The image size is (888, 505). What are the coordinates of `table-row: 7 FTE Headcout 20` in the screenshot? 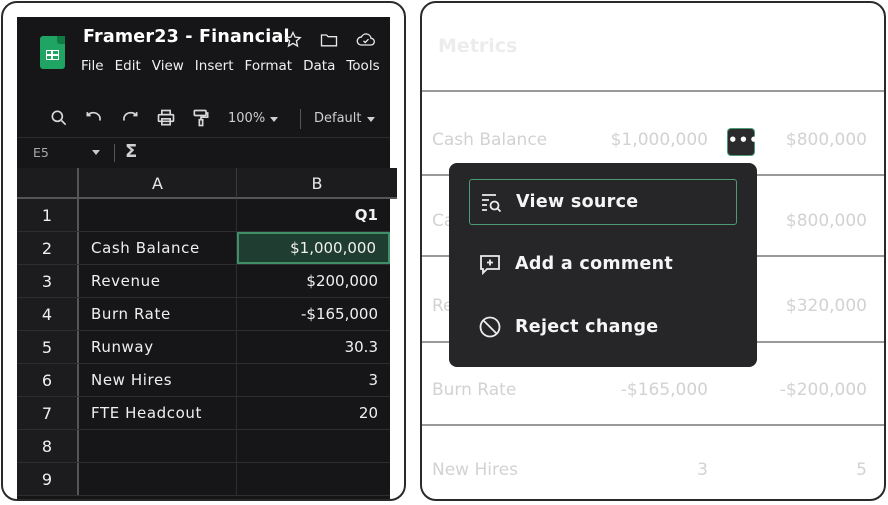 It's located at (203, 413).